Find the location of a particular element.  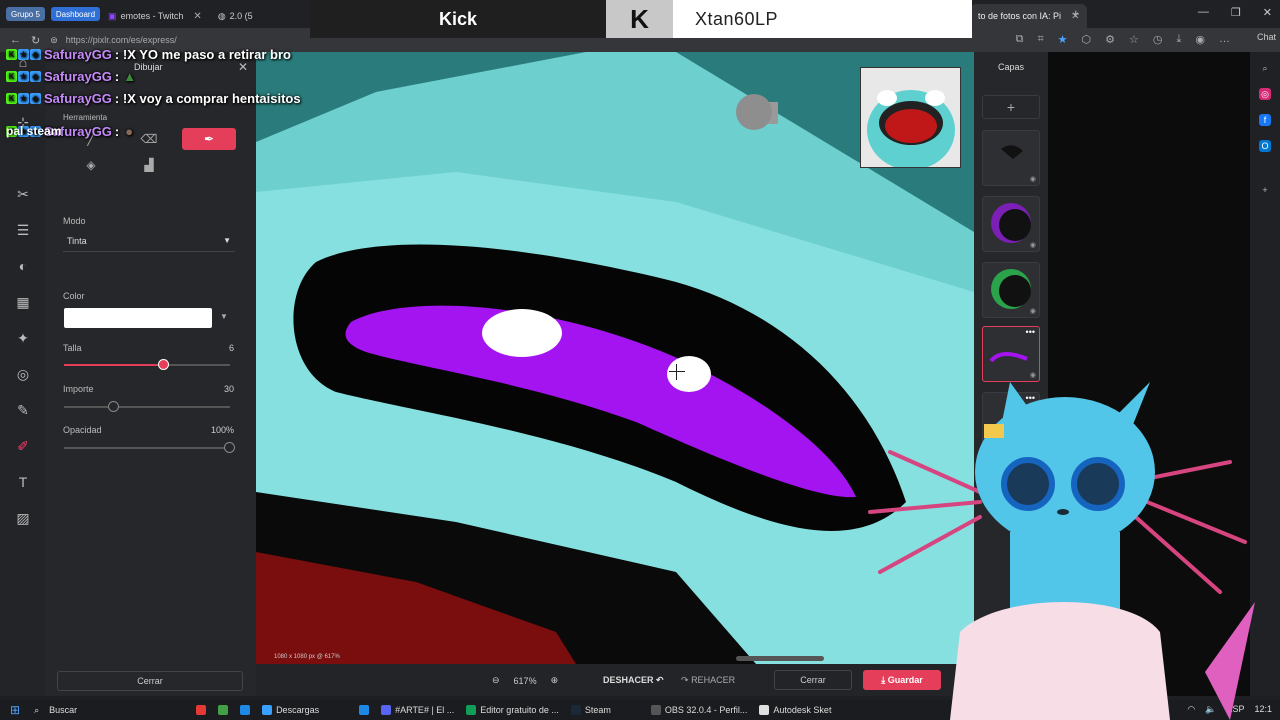

fill-button: ◈ is located at coordinates (91, 165).